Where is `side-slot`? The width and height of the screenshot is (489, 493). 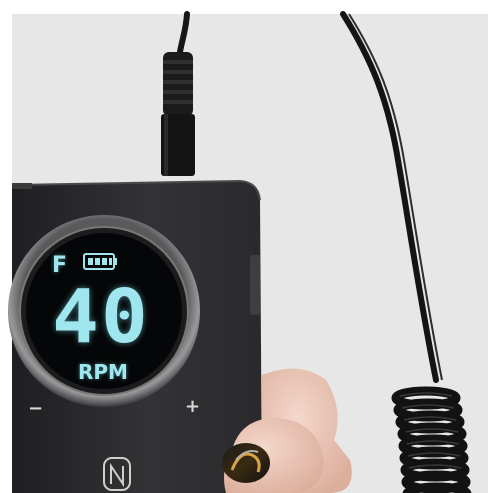 side-slot is located at coordinates (255, 285).